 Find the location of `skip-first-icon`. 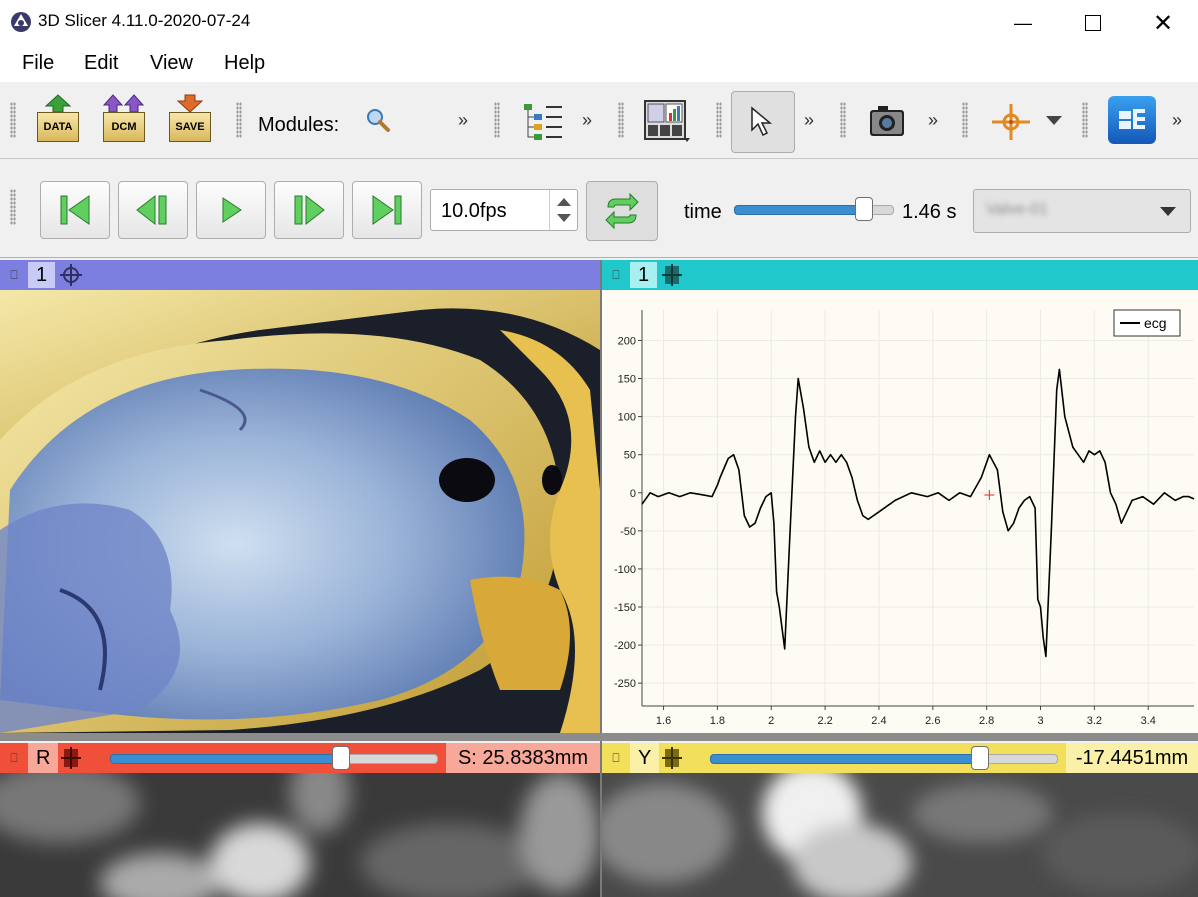

skip-first-icon is located at coordinates (75, 210).